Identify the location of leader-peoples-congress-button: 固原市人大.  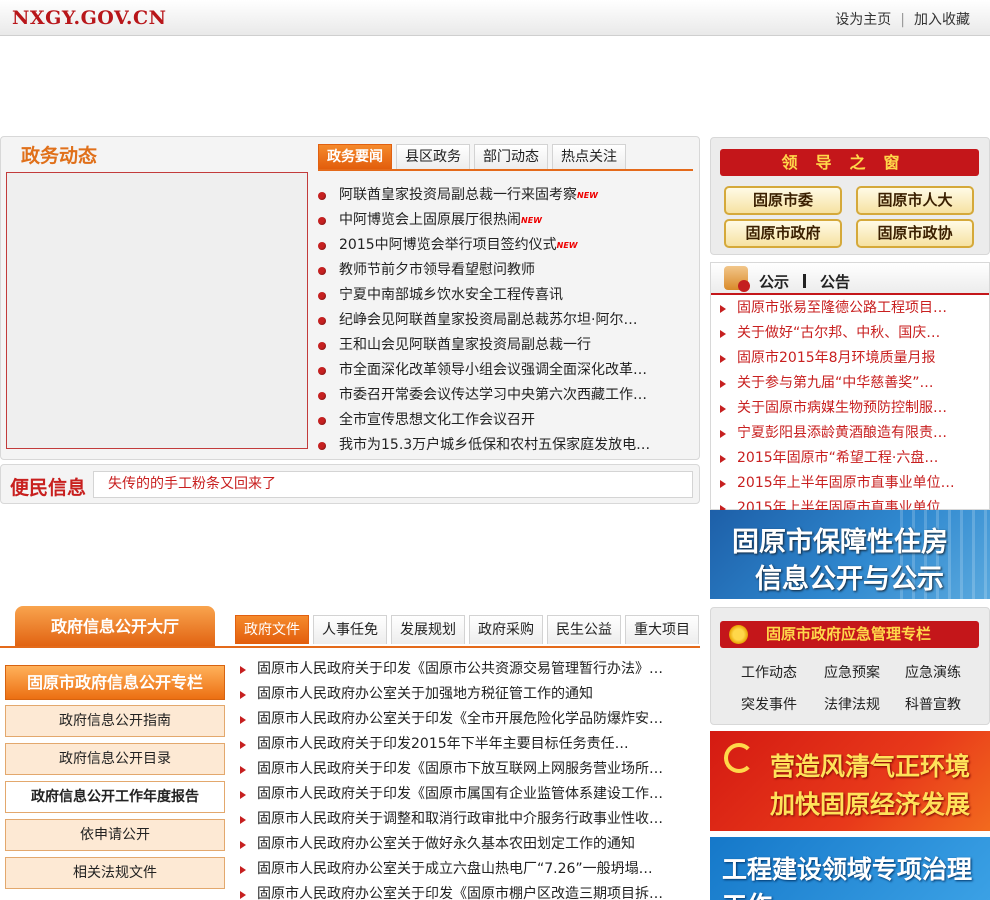
(915, 200).